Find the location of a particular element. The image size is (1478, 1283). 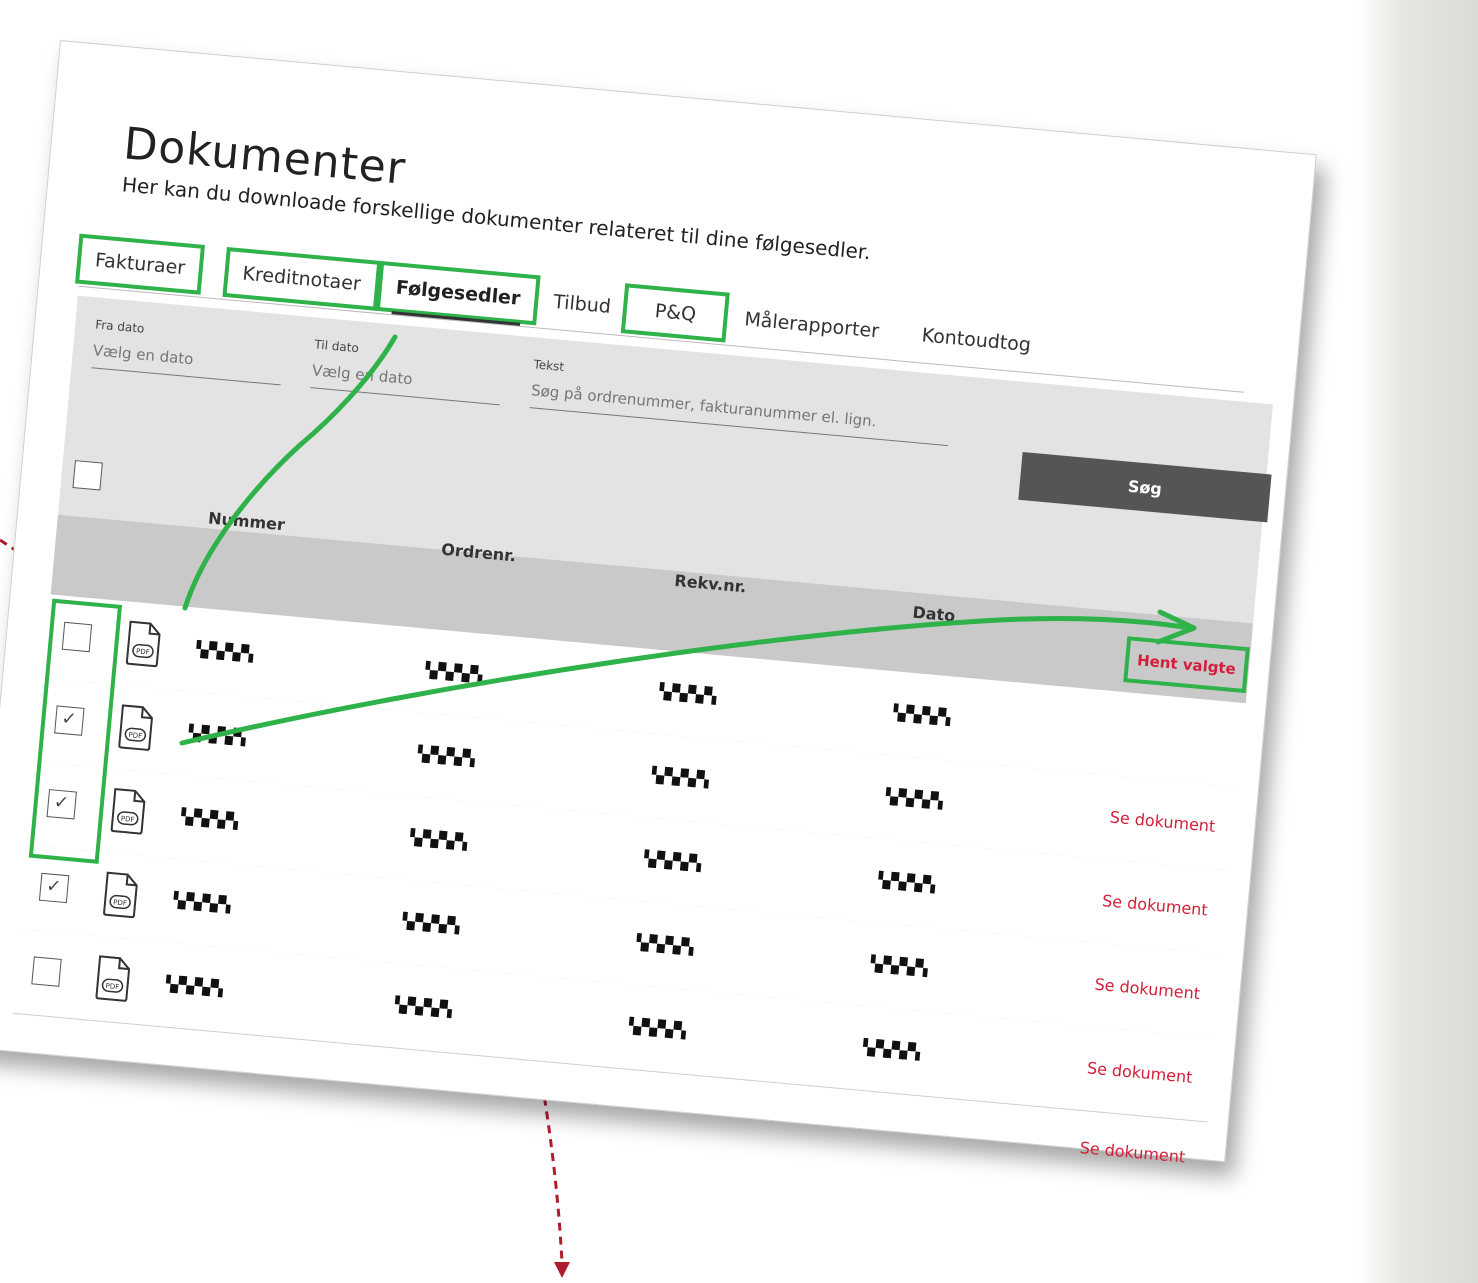

header-ordrenr: Ordrenr. is located at coordinates (478, 552).